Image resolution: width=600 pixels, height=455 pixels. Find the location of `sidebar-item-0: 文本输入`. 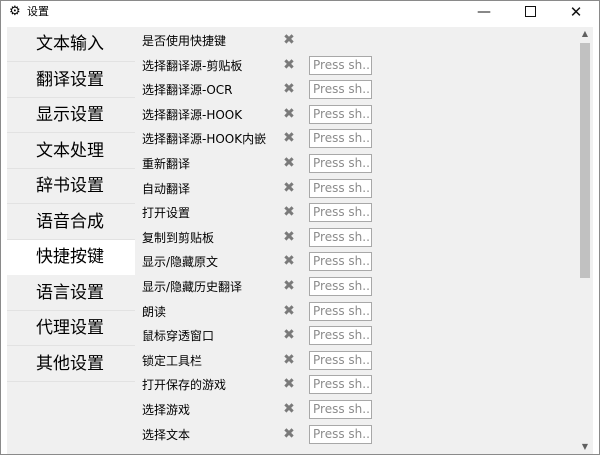

sidebar-item-0: 文本输入 is located at coordinates (71, 44).